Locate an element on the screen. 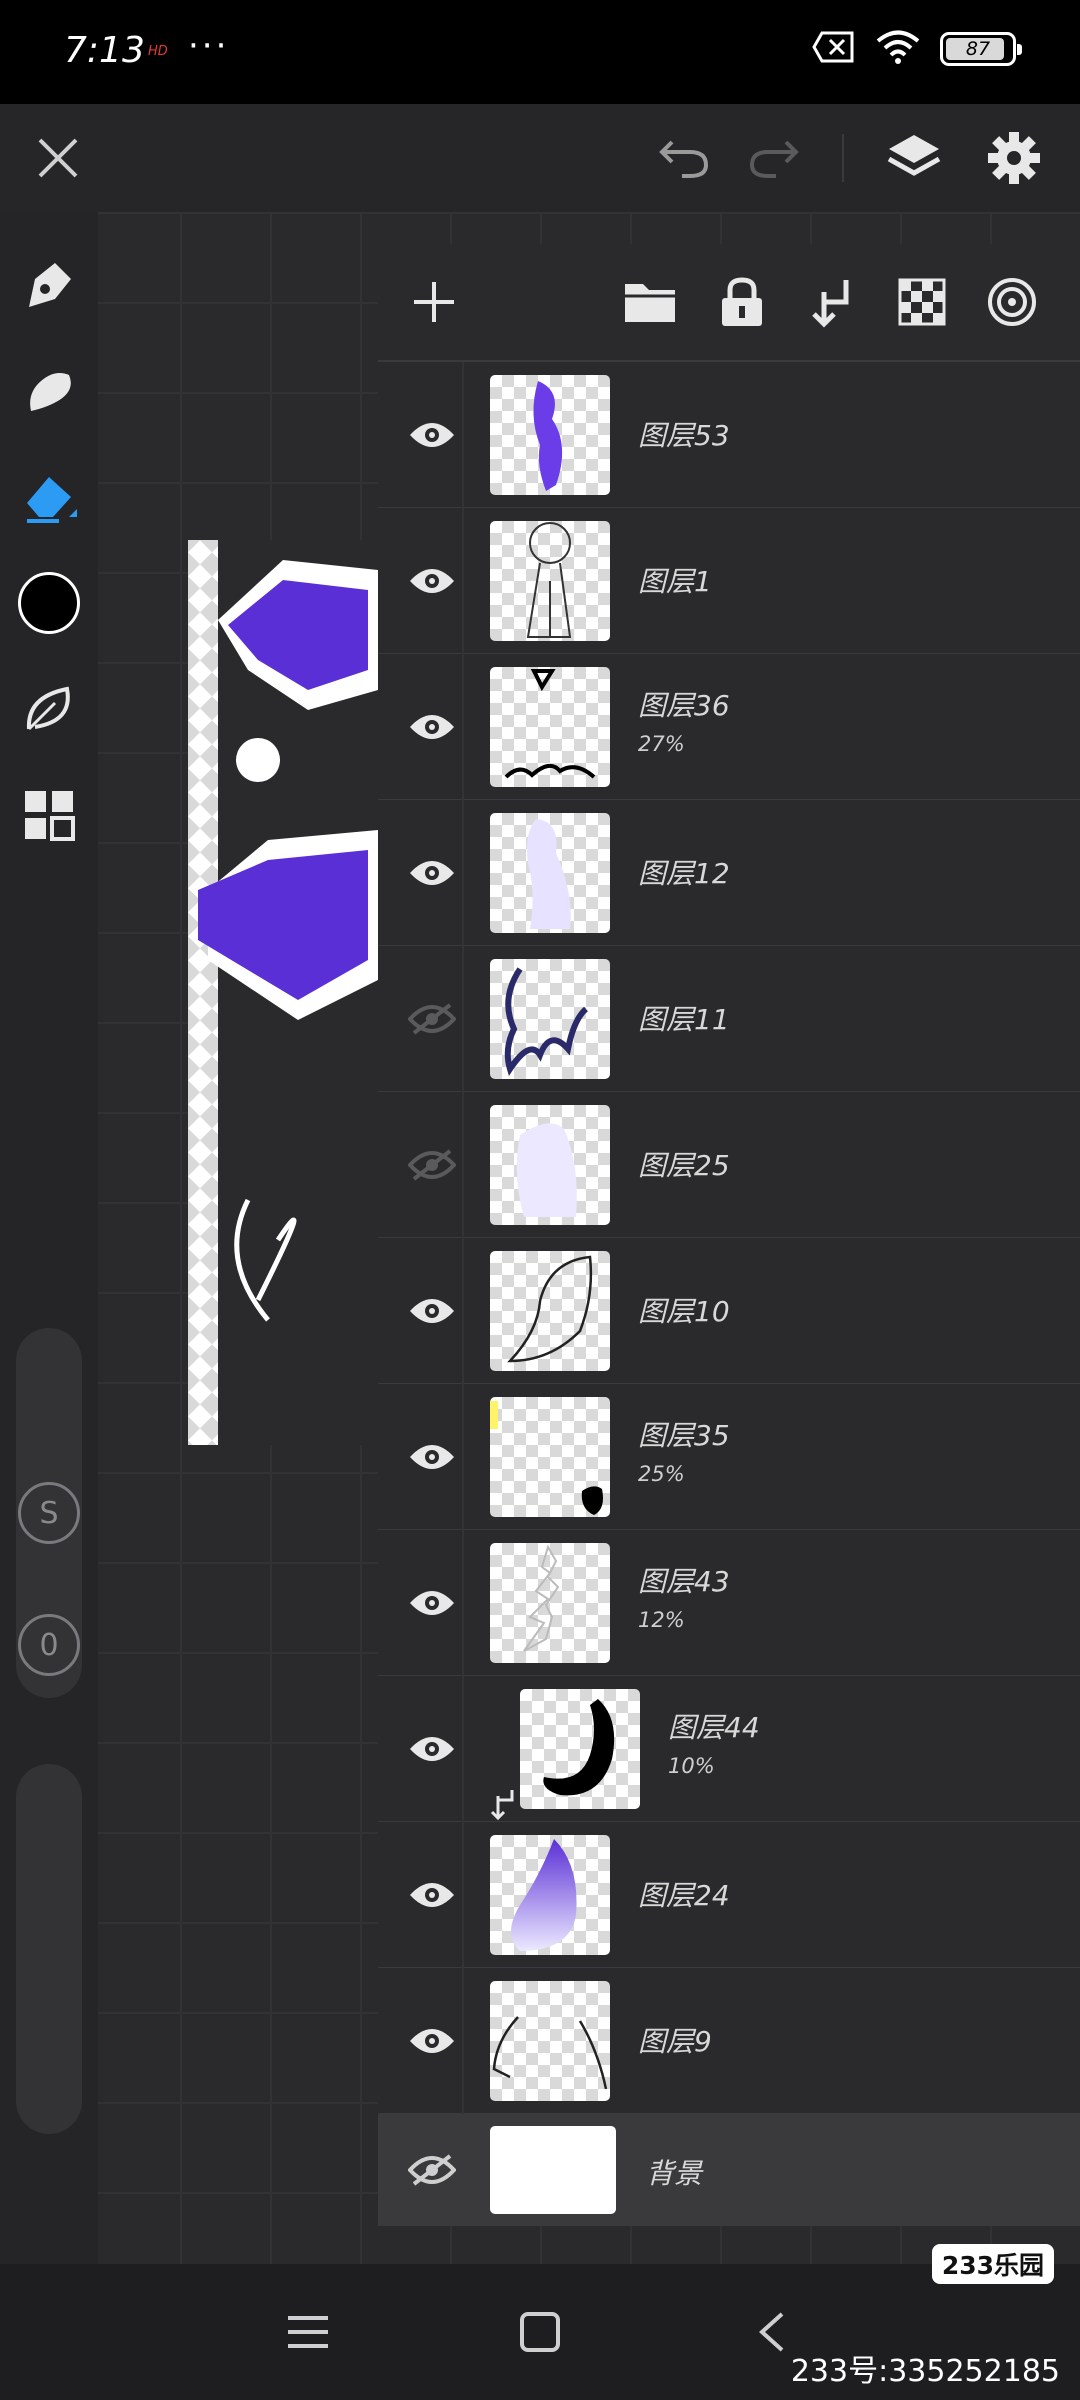  undo-icon is located at coordinates (684, 158).